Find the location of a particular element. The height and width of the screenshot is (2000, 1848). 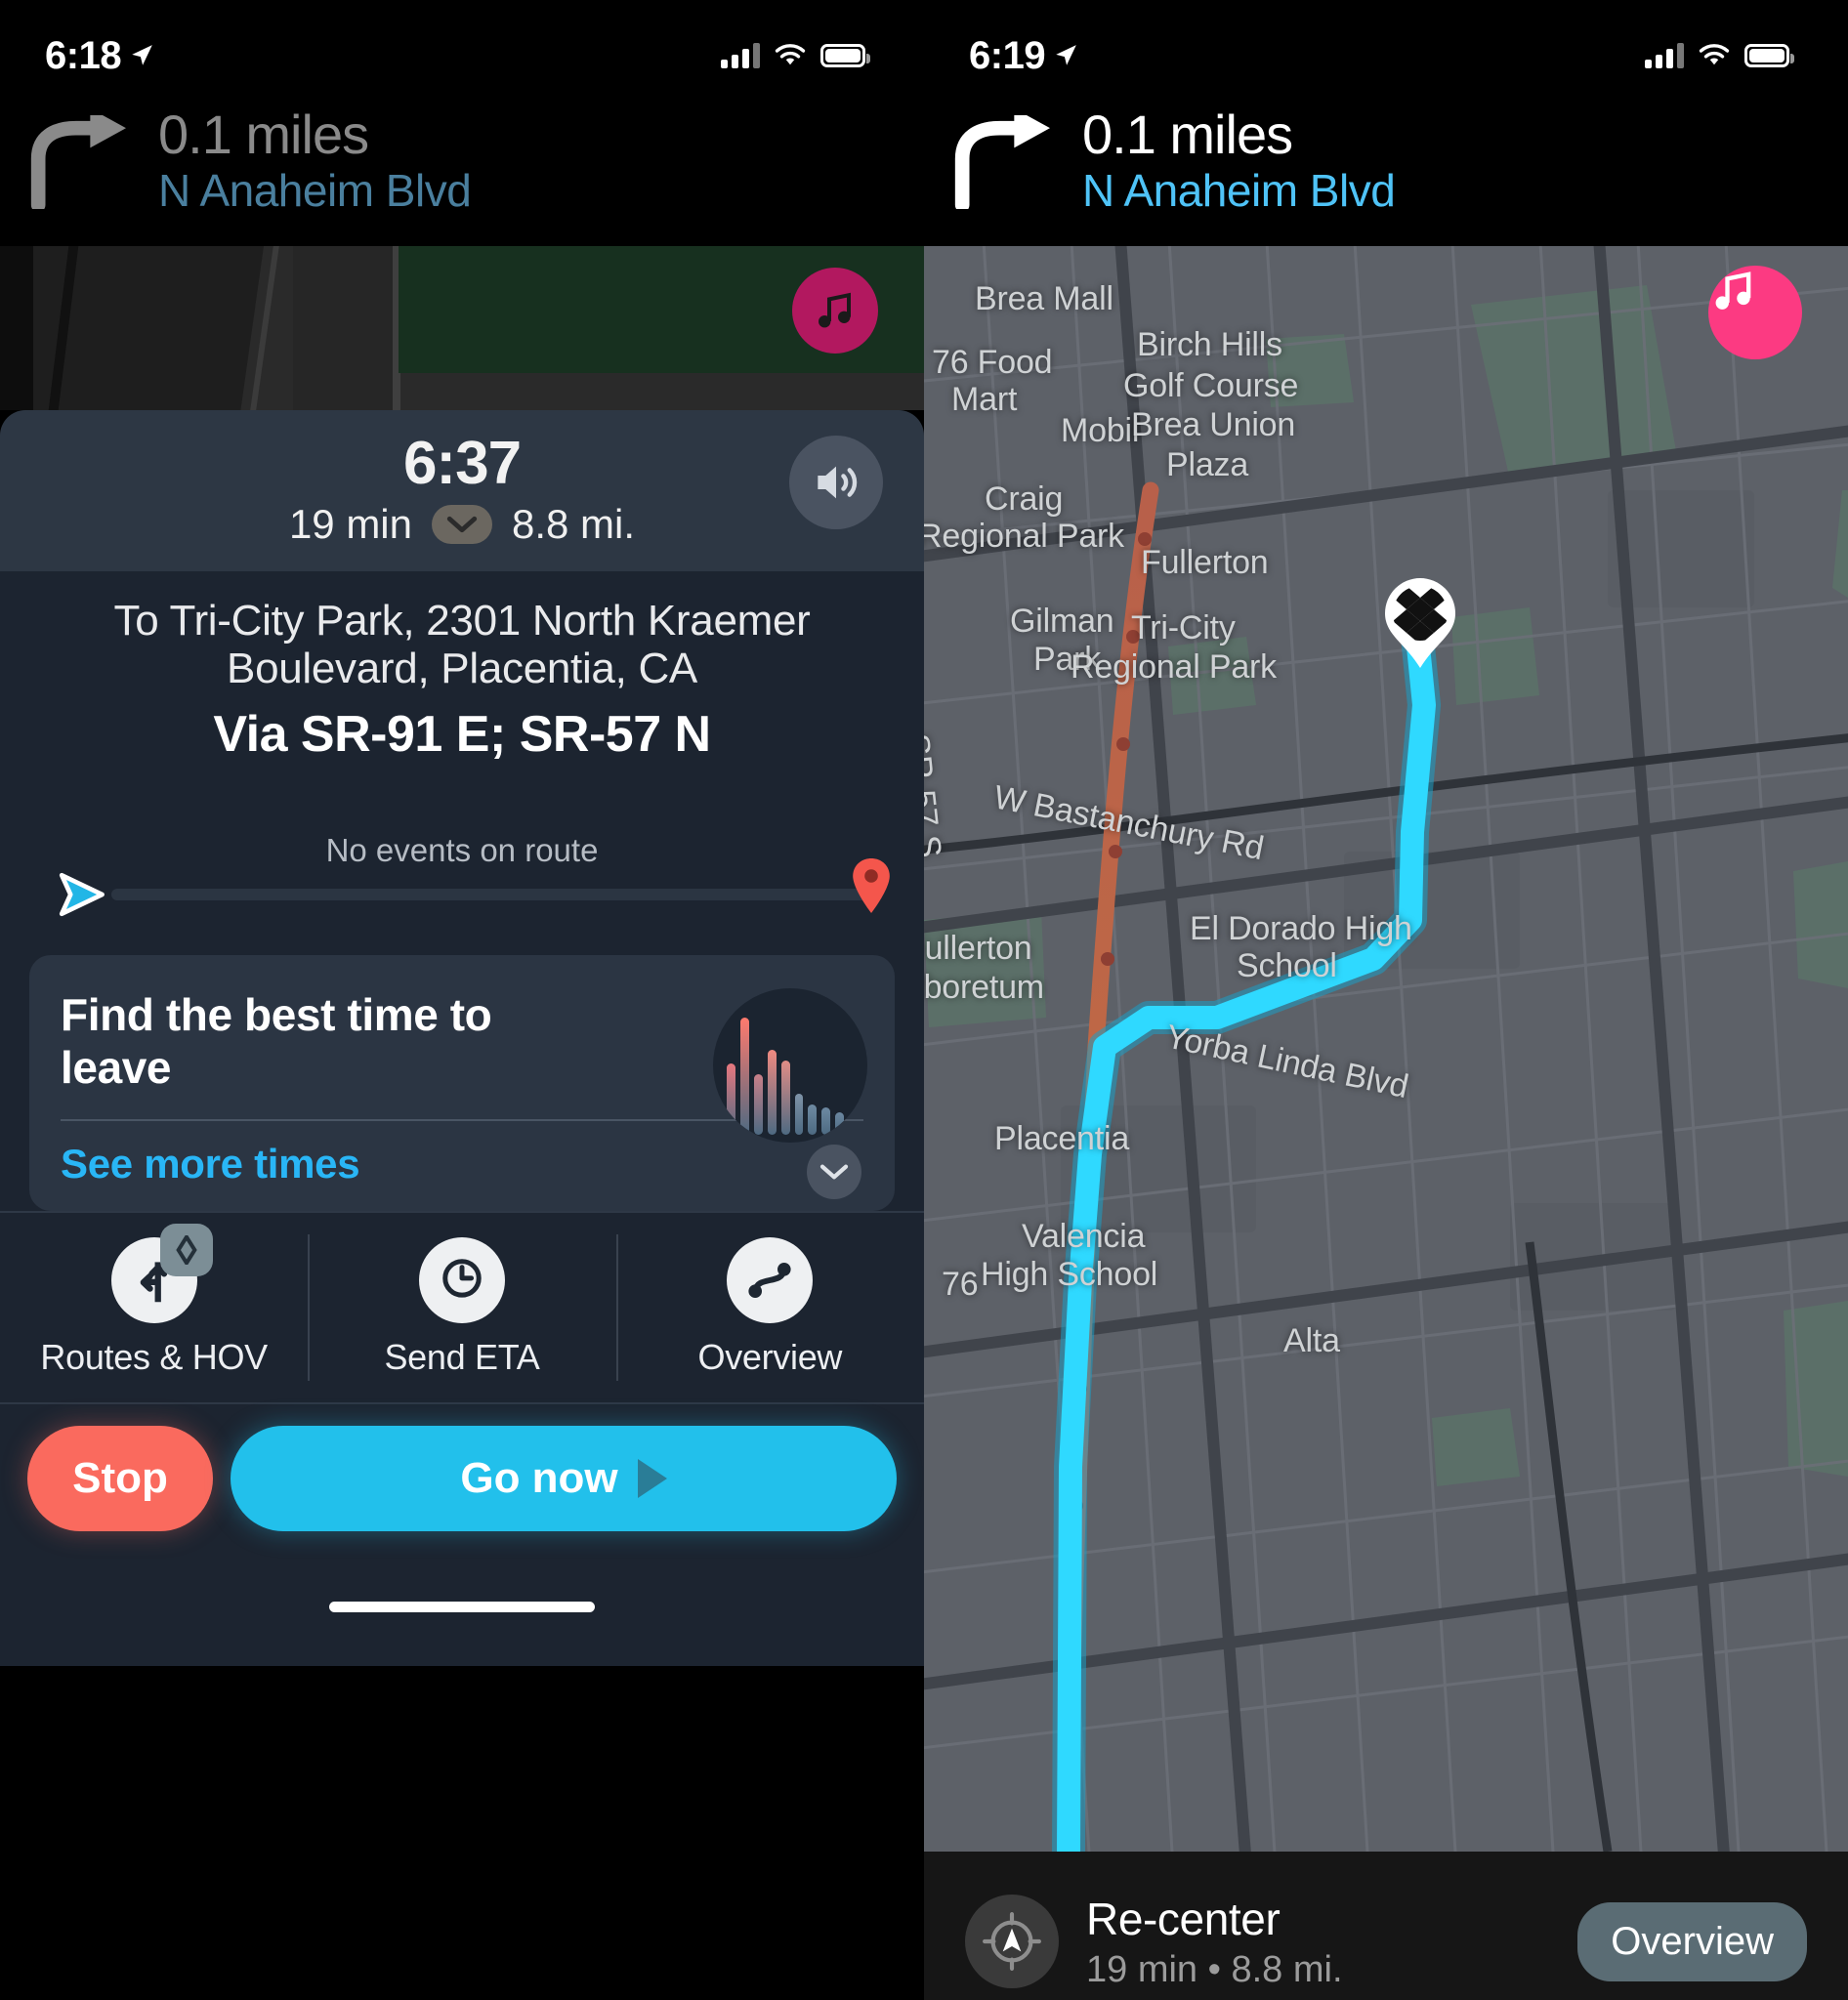

speaker-waves-icon is located at coordinates (838, 482).